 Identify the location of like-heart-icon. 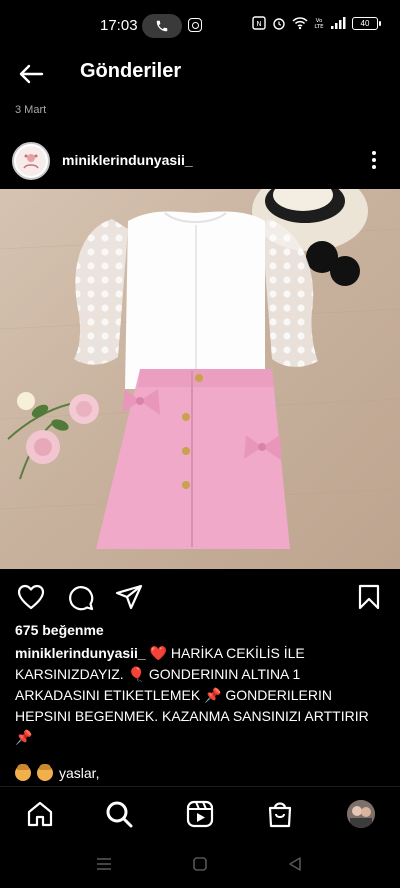
(31, 597).